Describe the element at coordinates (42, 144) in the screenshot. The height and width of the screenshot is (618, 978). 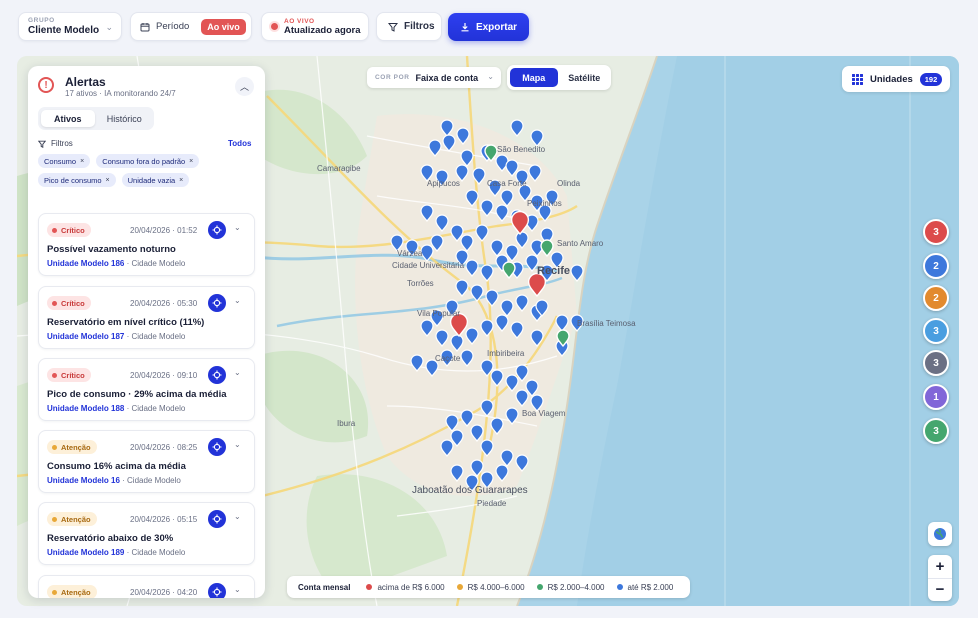
I see `filter-icon` at that location.